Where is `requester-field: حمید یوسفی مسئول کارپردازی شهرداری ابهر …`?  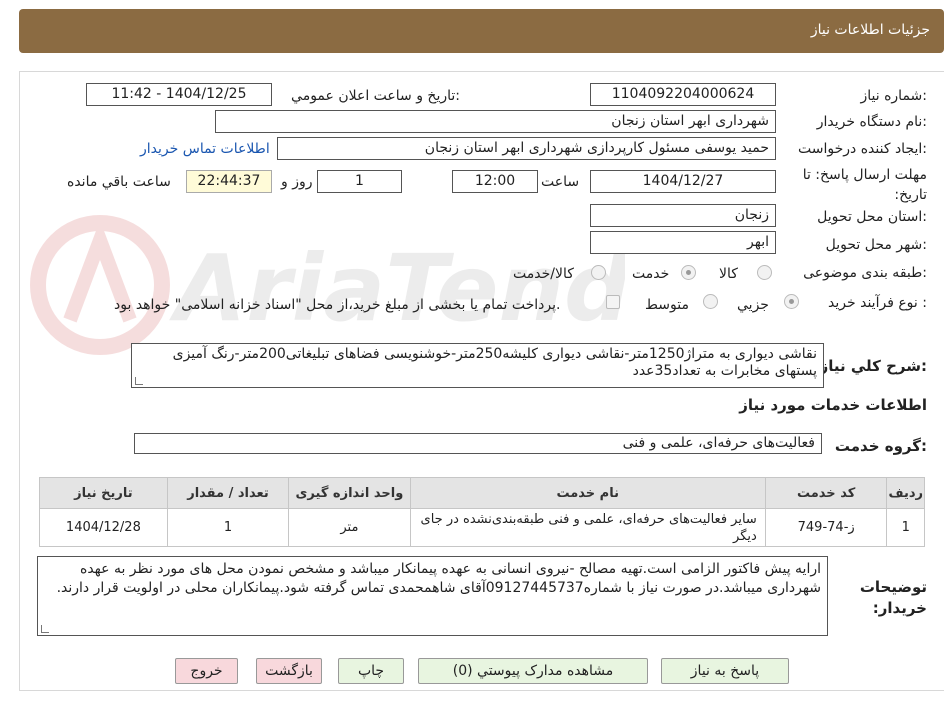
requester-field: حمید یوسفی مسئول کارپردازی شهرداری ابهر … is located at coordinates (526, 148).